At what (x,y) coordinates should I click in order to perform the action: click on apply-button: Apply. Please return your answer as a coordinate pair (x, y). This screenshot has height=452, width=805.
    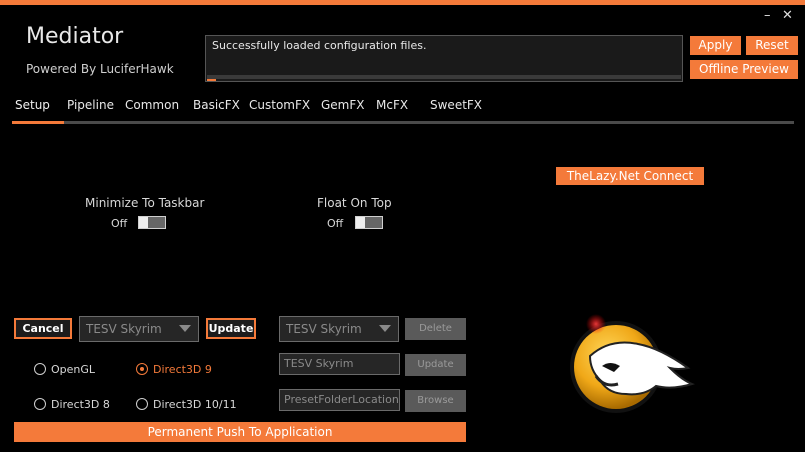
    Looking at the image, I should click on (715, 45).